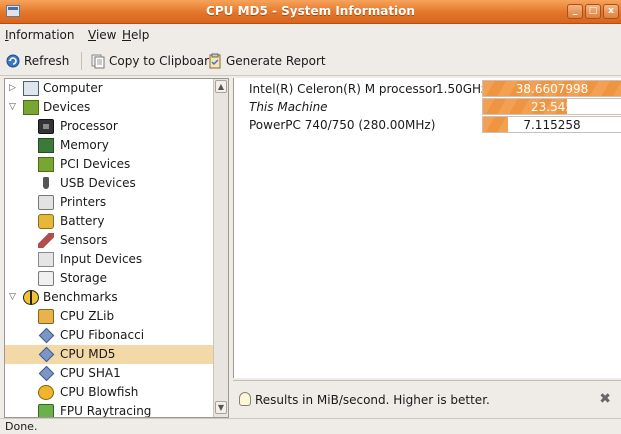 This screenshot has height=434, width=621. What do you see at coordinates (372, 400) in the screenshot?
I see `info-message: Results in MiB/second. Higher is better.` at bounding box center [372, 400].